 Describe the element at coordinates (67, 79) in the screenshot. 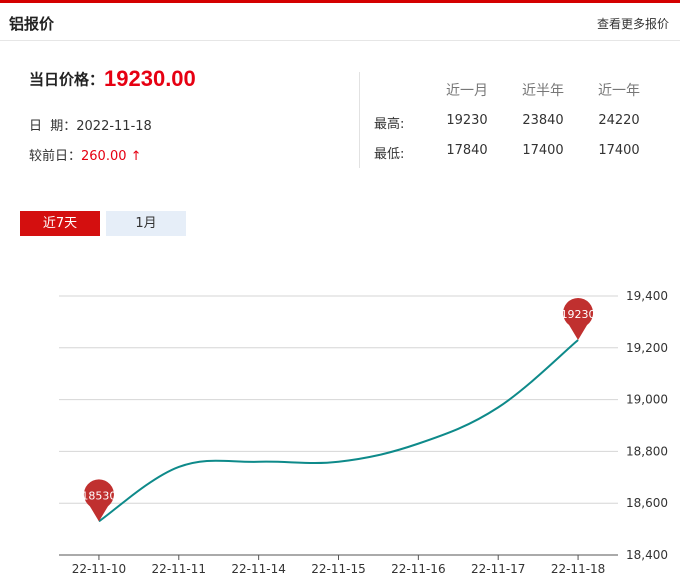

I see `price-label: 当日价格：` at that location.